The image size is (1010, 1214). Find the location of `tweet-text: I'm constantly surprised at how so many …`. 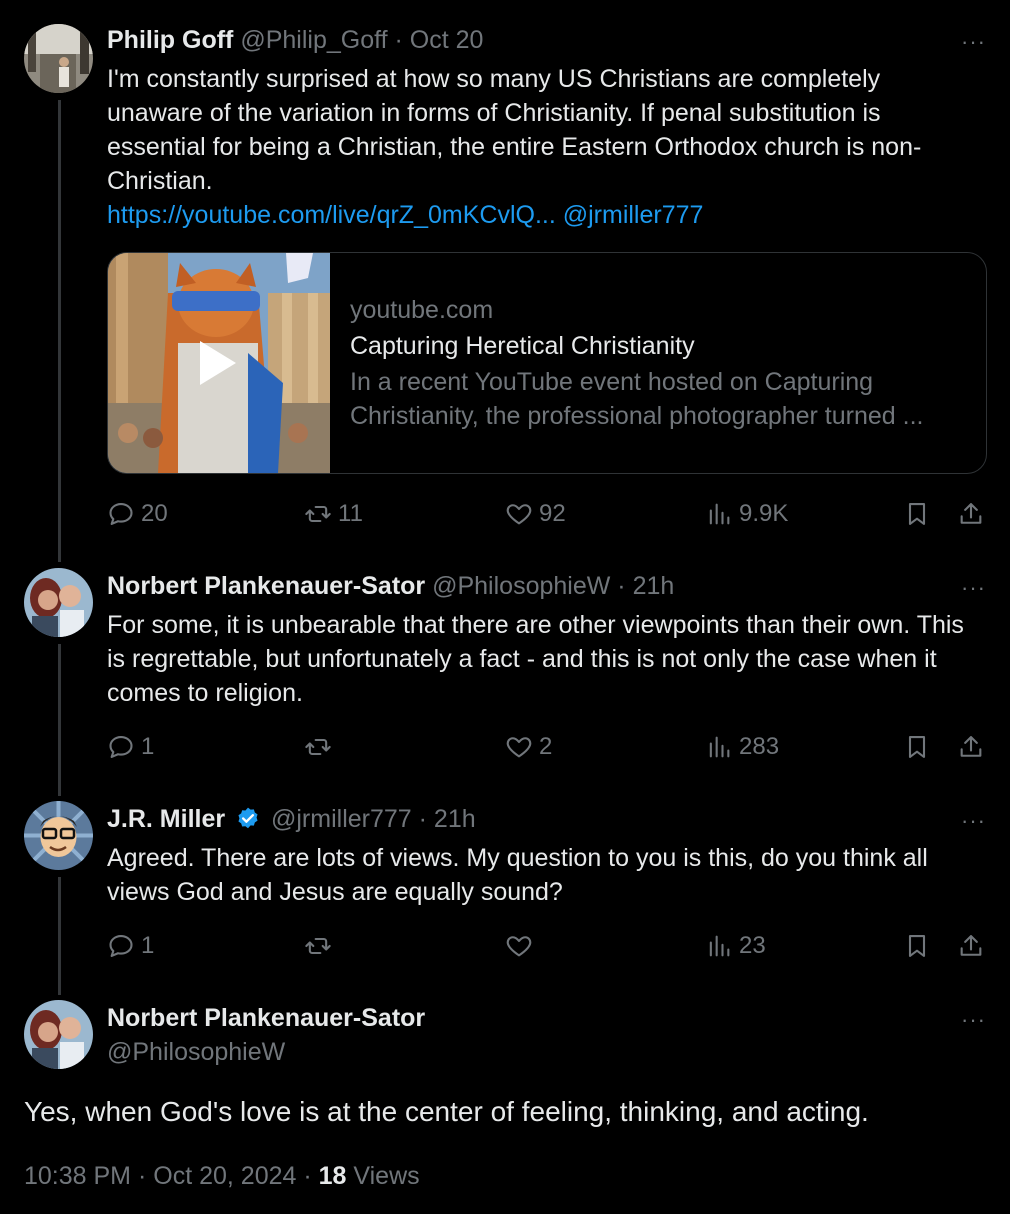

tweet-text: I'm constantly surprised at how so many … is located at coordinates (538, 147).